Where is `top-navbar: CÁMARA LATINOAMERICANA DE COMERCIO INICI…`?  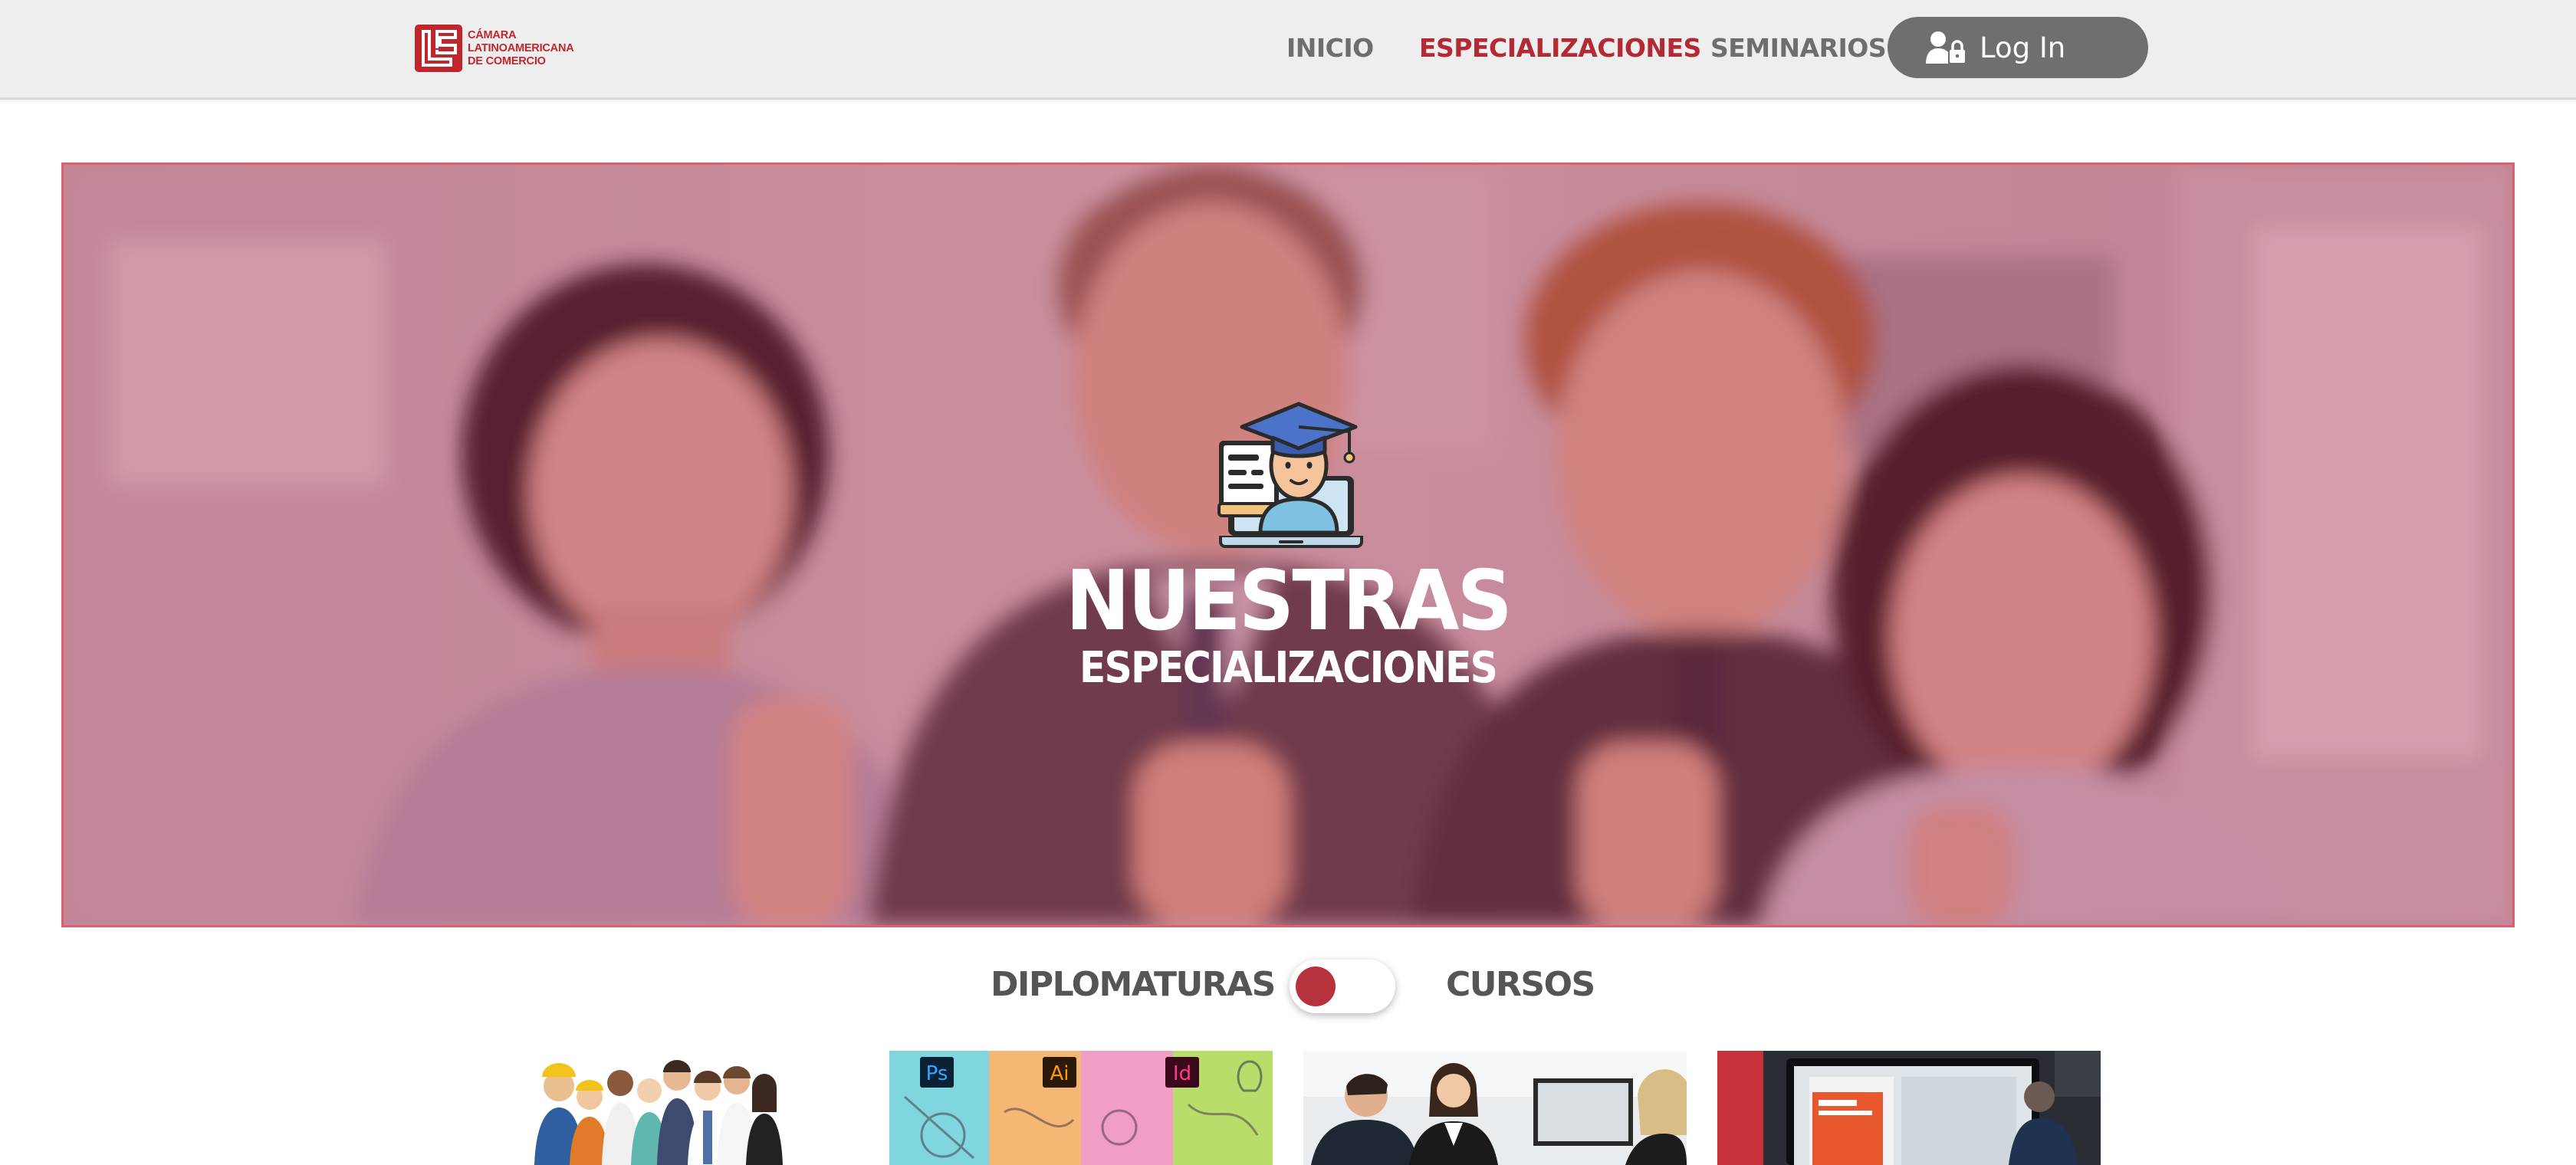 top-navbar: CÁMARA LATINOAMERICANA DE COMERCIO INICI… is located at coordinates (1288, 50).